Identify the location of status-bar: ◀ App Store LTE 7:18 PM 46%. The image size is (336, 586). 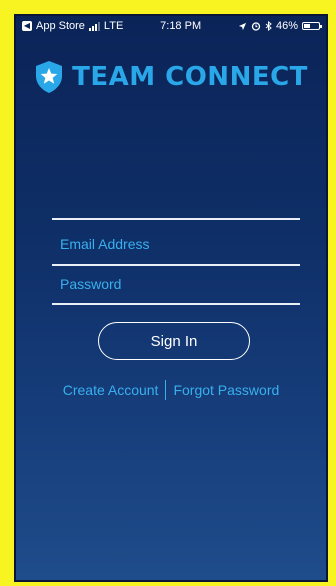
(171, 26).